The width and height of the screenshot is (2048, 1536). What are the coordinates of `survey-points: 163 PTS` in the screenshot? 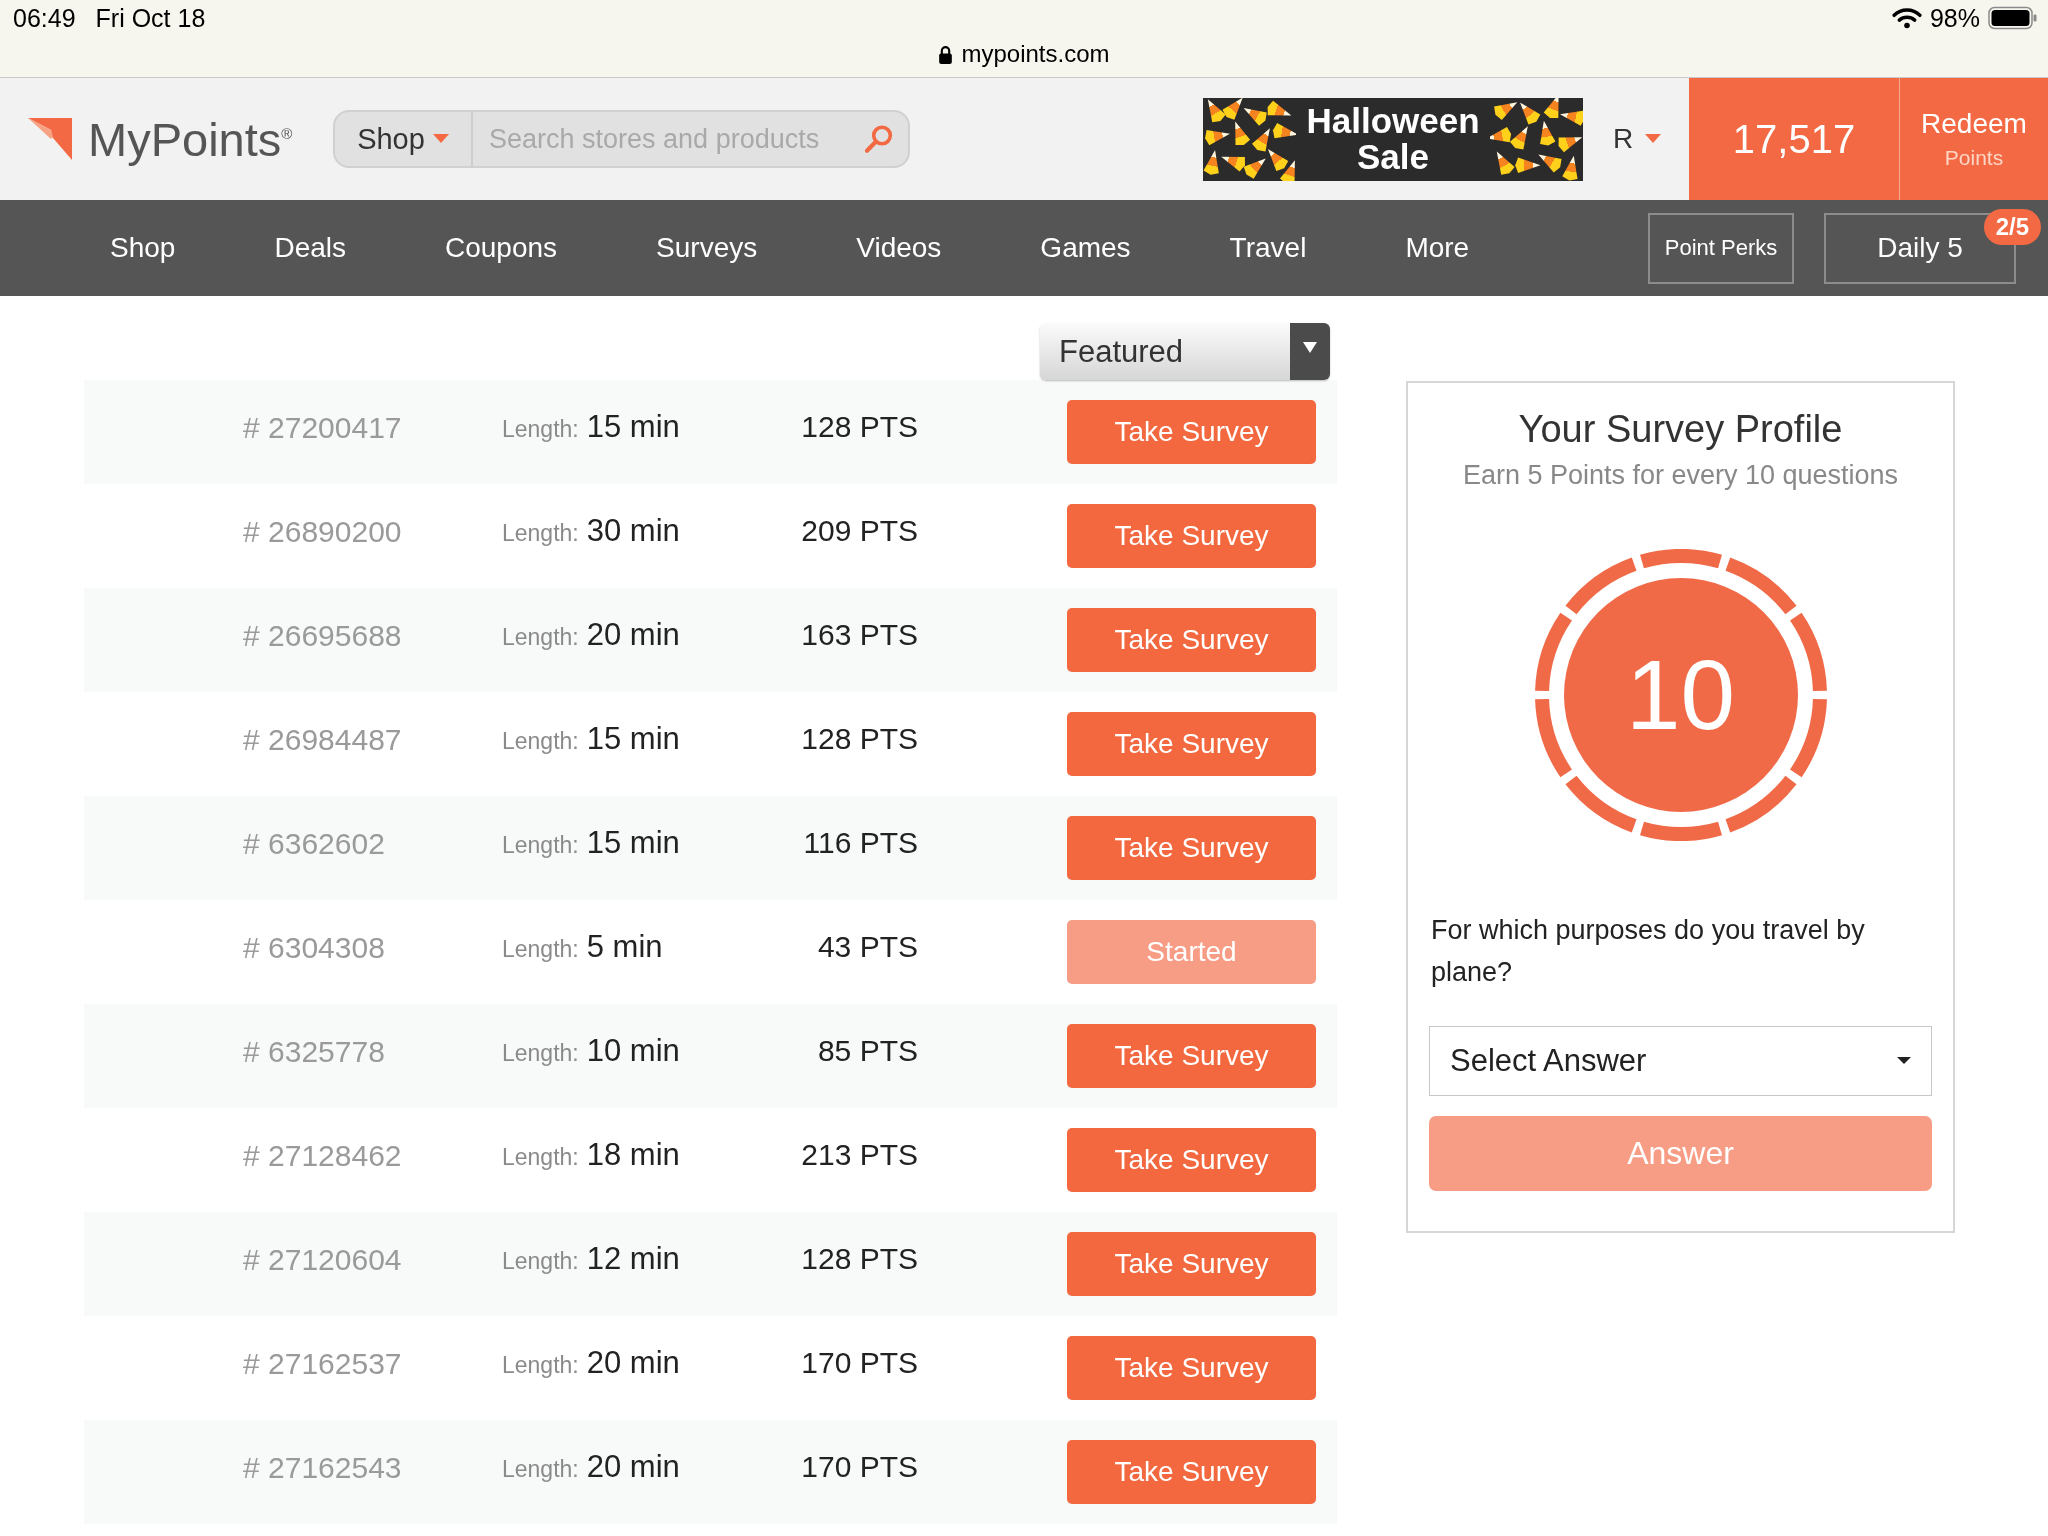 It's located at (859, 635).